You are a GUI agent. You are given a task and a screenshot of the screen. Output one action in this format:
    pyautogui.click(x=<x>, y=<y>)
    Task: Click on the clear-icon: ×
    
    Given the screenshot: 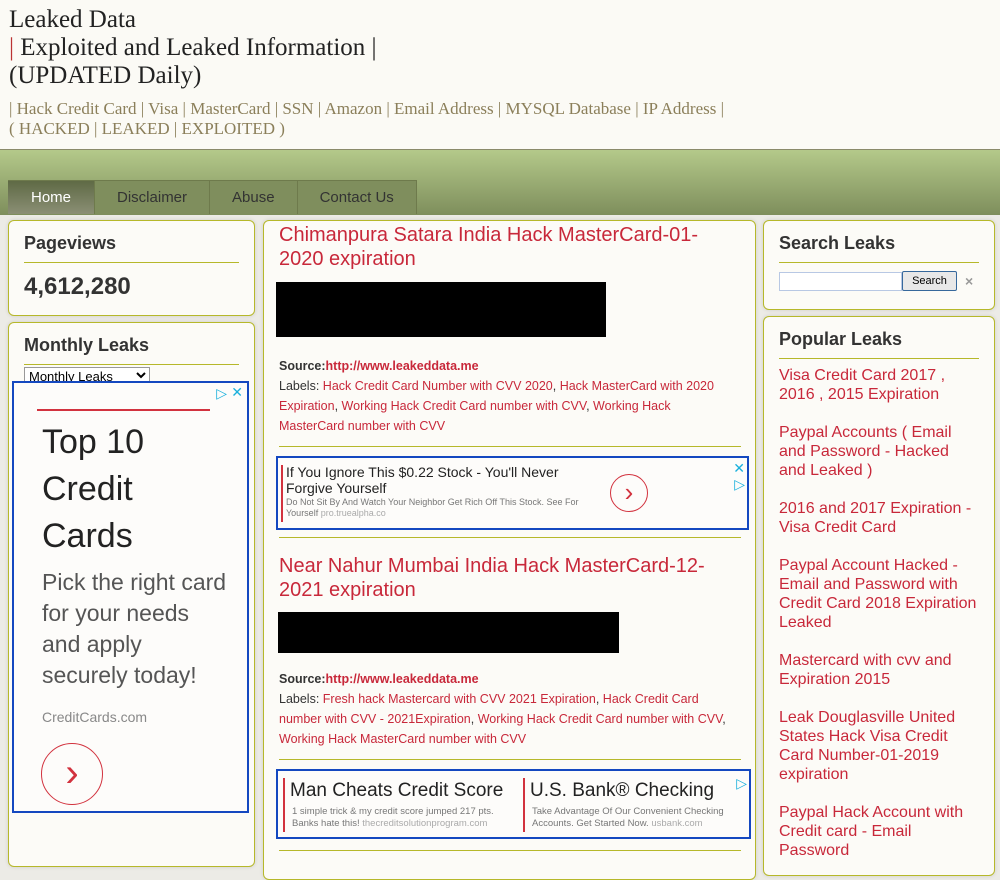 What is the action you would take?
    pyautogui.click(x=969, y=281)
    